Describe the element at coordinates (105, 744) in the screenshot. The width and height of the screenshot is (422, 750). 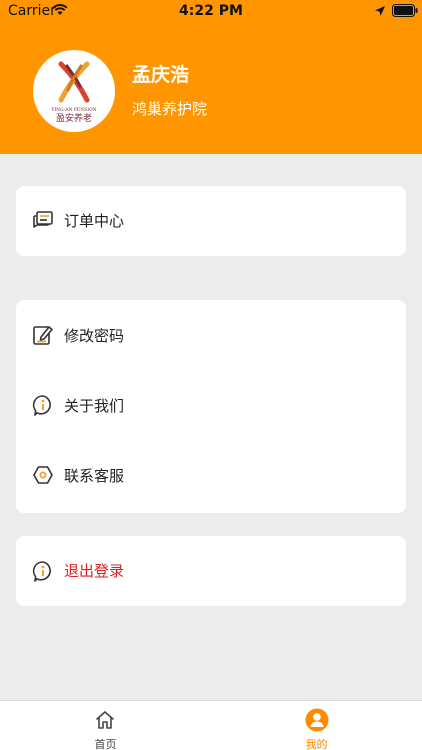
I see `tab-home-label: 首页` at that location.